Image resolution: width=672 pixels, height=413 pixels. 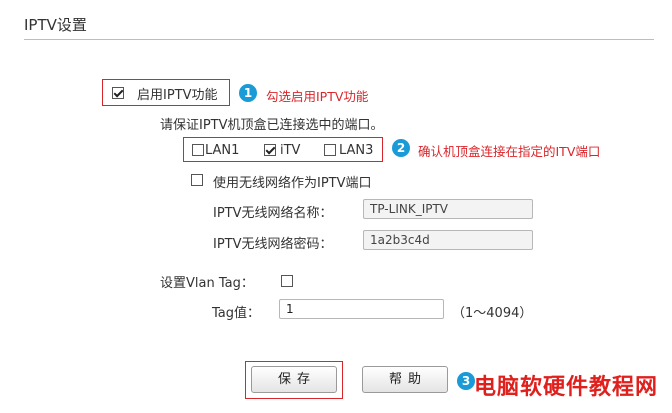 What do you see at coordinates (287, 281) in the screenshot?
I see `vlan-tag-checkbox` at bounding box center [287, 281].